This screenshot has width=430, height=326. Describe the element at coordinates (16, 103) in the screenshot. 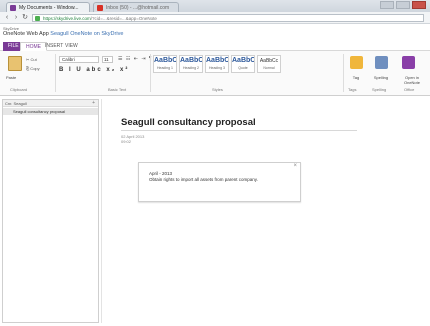

I see `section-name: Cnr. Seagull` at that location.